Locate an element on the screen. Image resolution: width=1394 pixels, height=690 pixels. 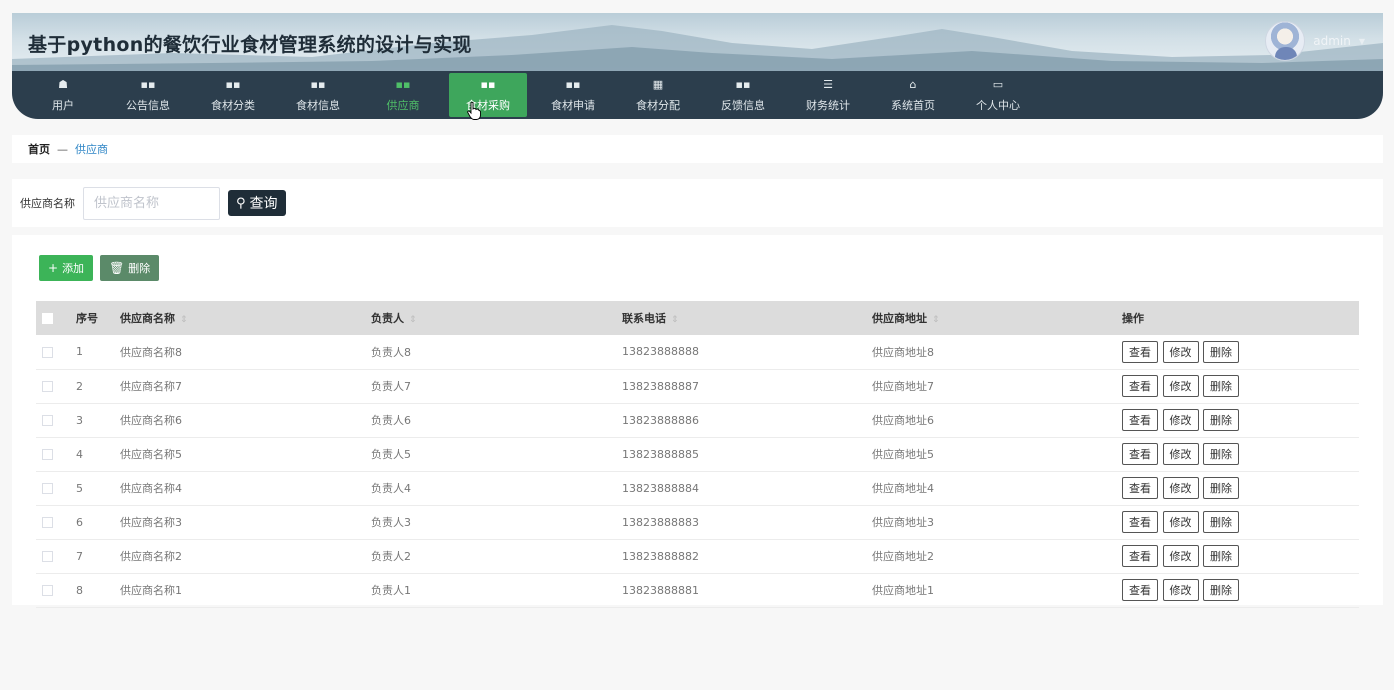
nav-item-3: ▪▪ 食材信息 is located at coordinates (318, 95).